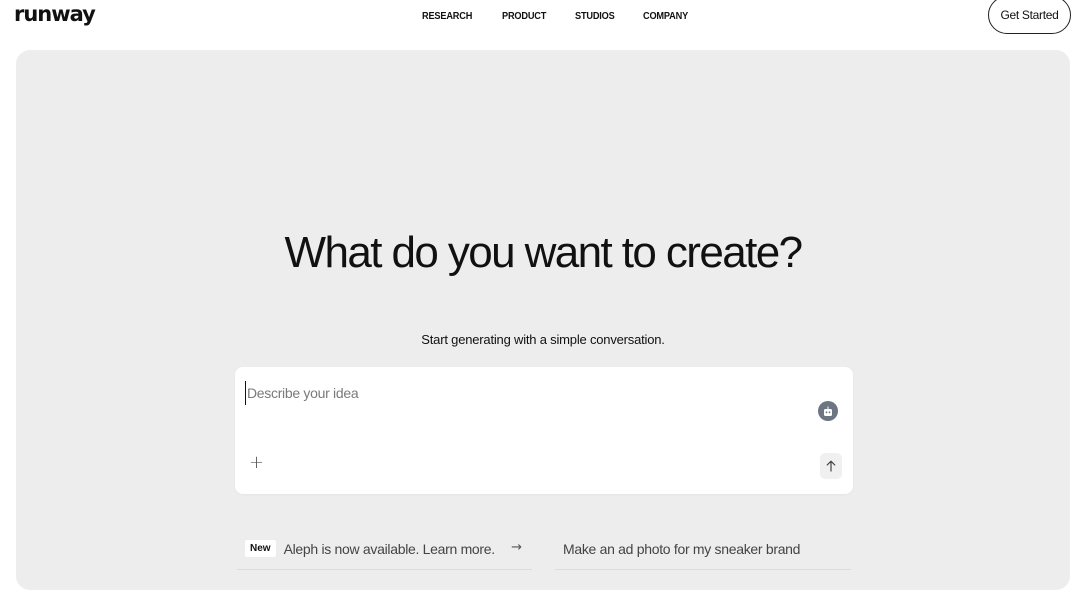 This screenshot has width=1080, height=590. Describe the element at coordinates (260, 548) in the screenshot. I see `new-badge: New` at that location.